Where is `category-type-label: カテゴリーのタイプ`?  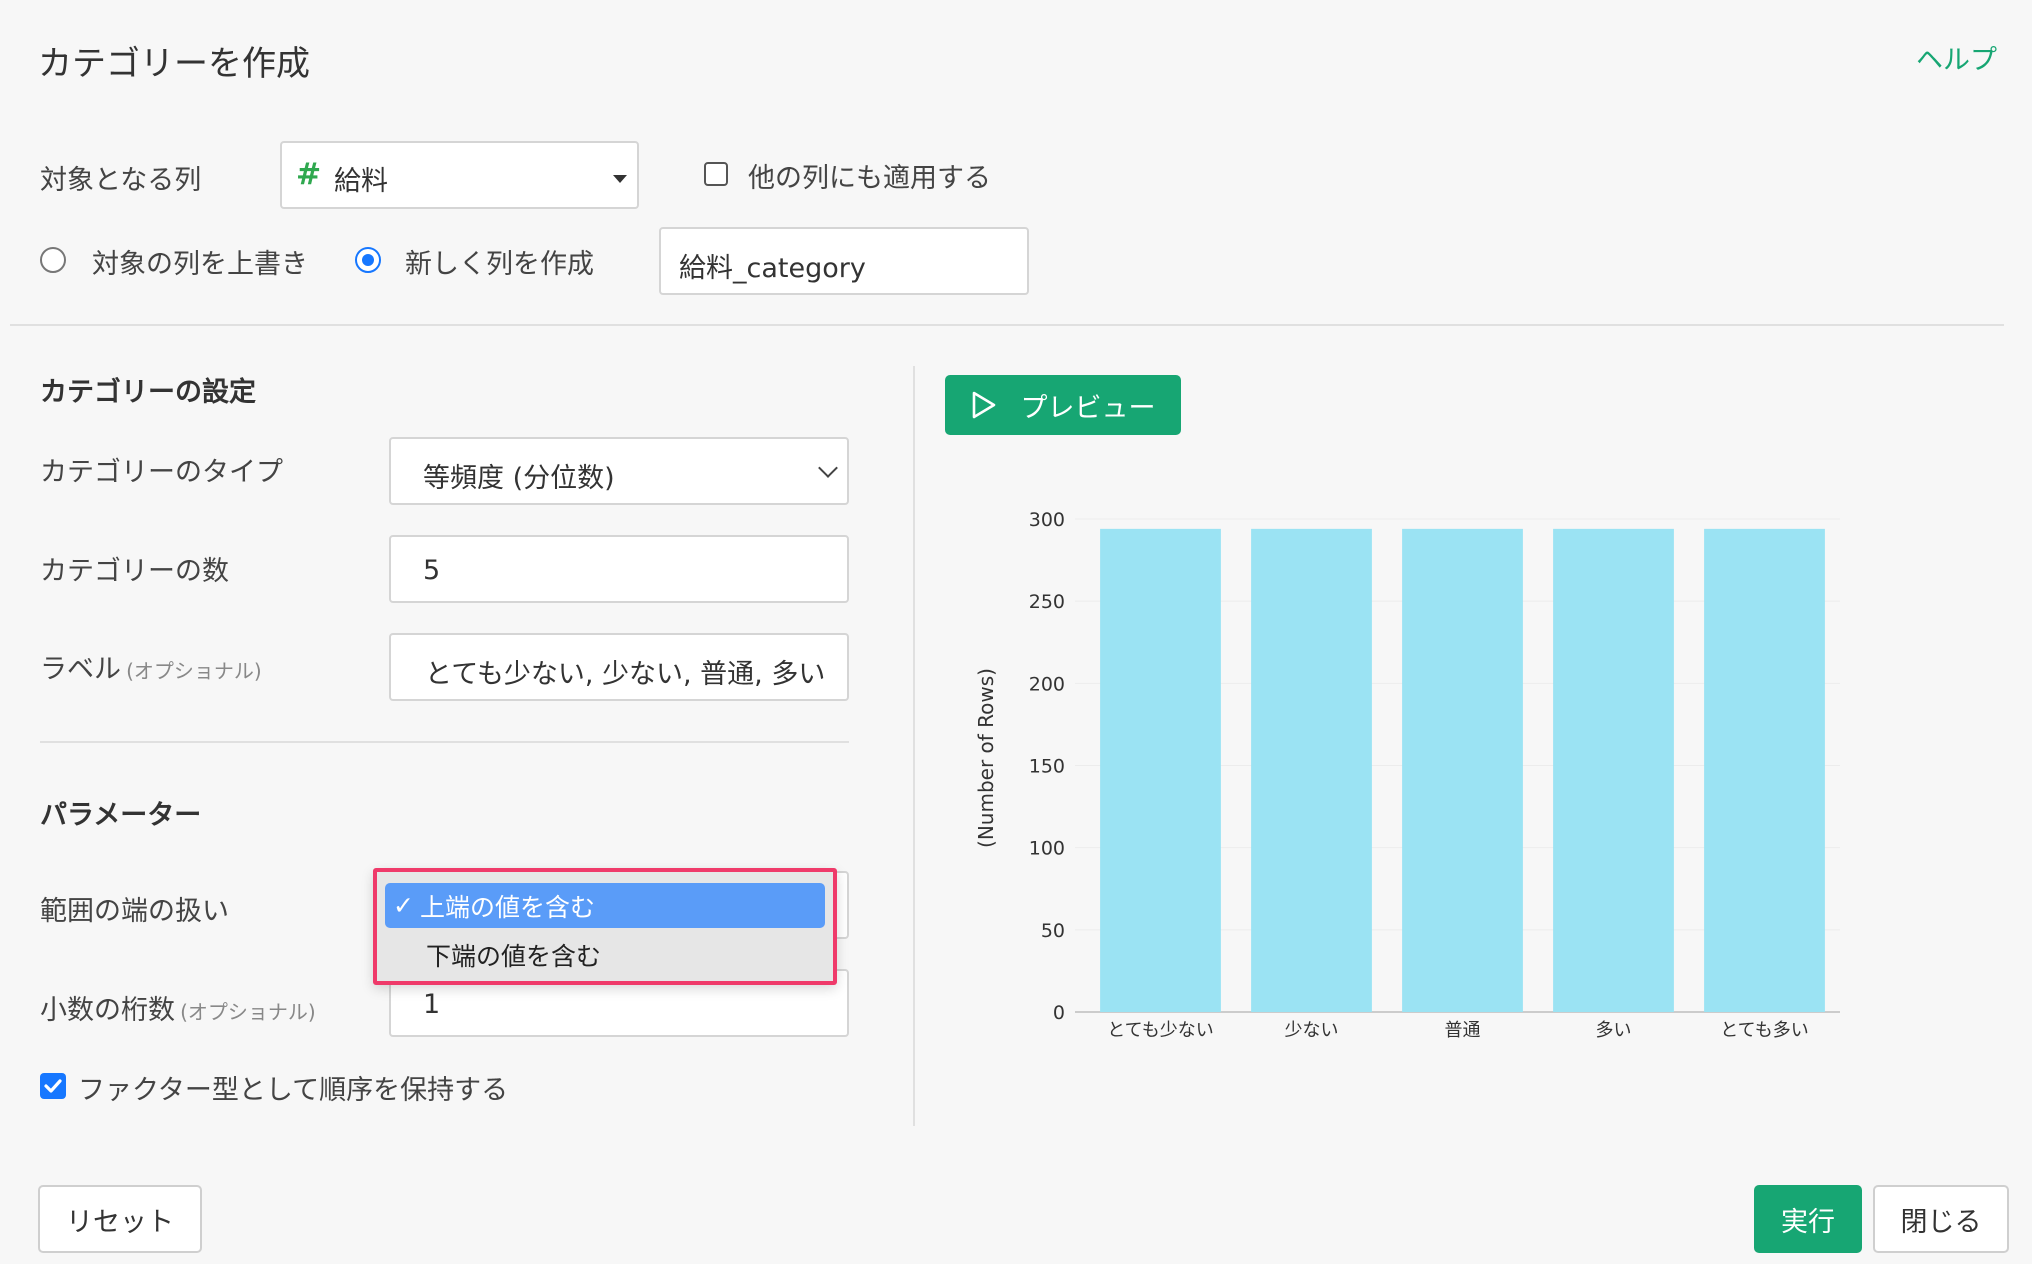 category-type-label: カテゴリーのタイプ is located at coordinates (161, 472).